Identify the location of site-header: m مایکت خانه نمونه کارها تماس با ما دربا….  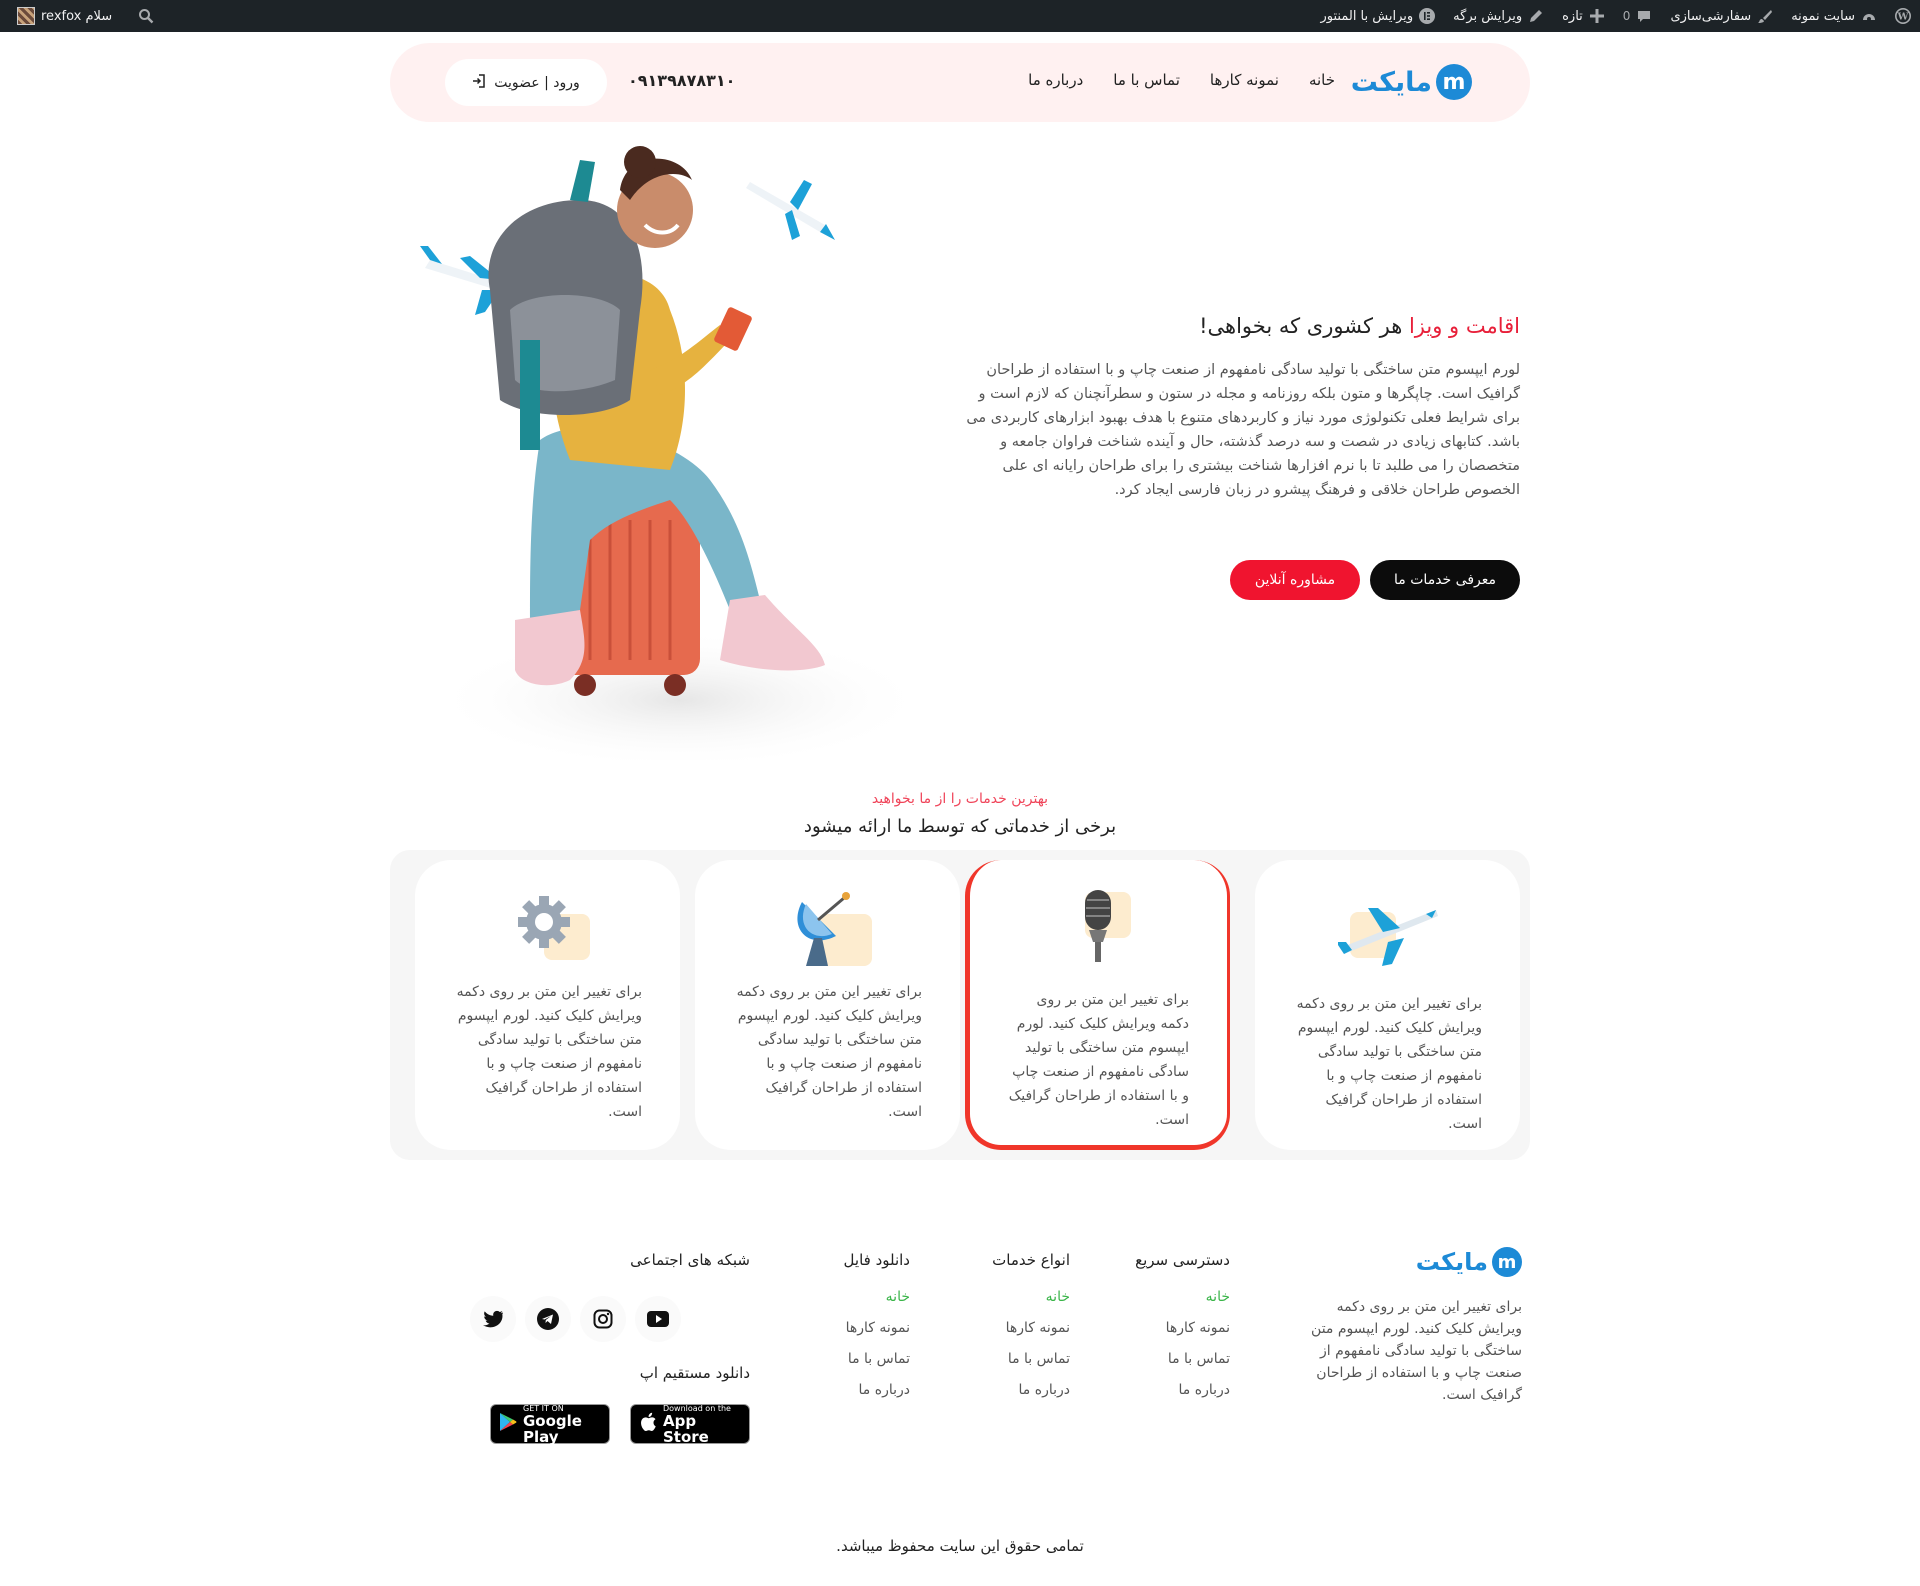
(960, 82).